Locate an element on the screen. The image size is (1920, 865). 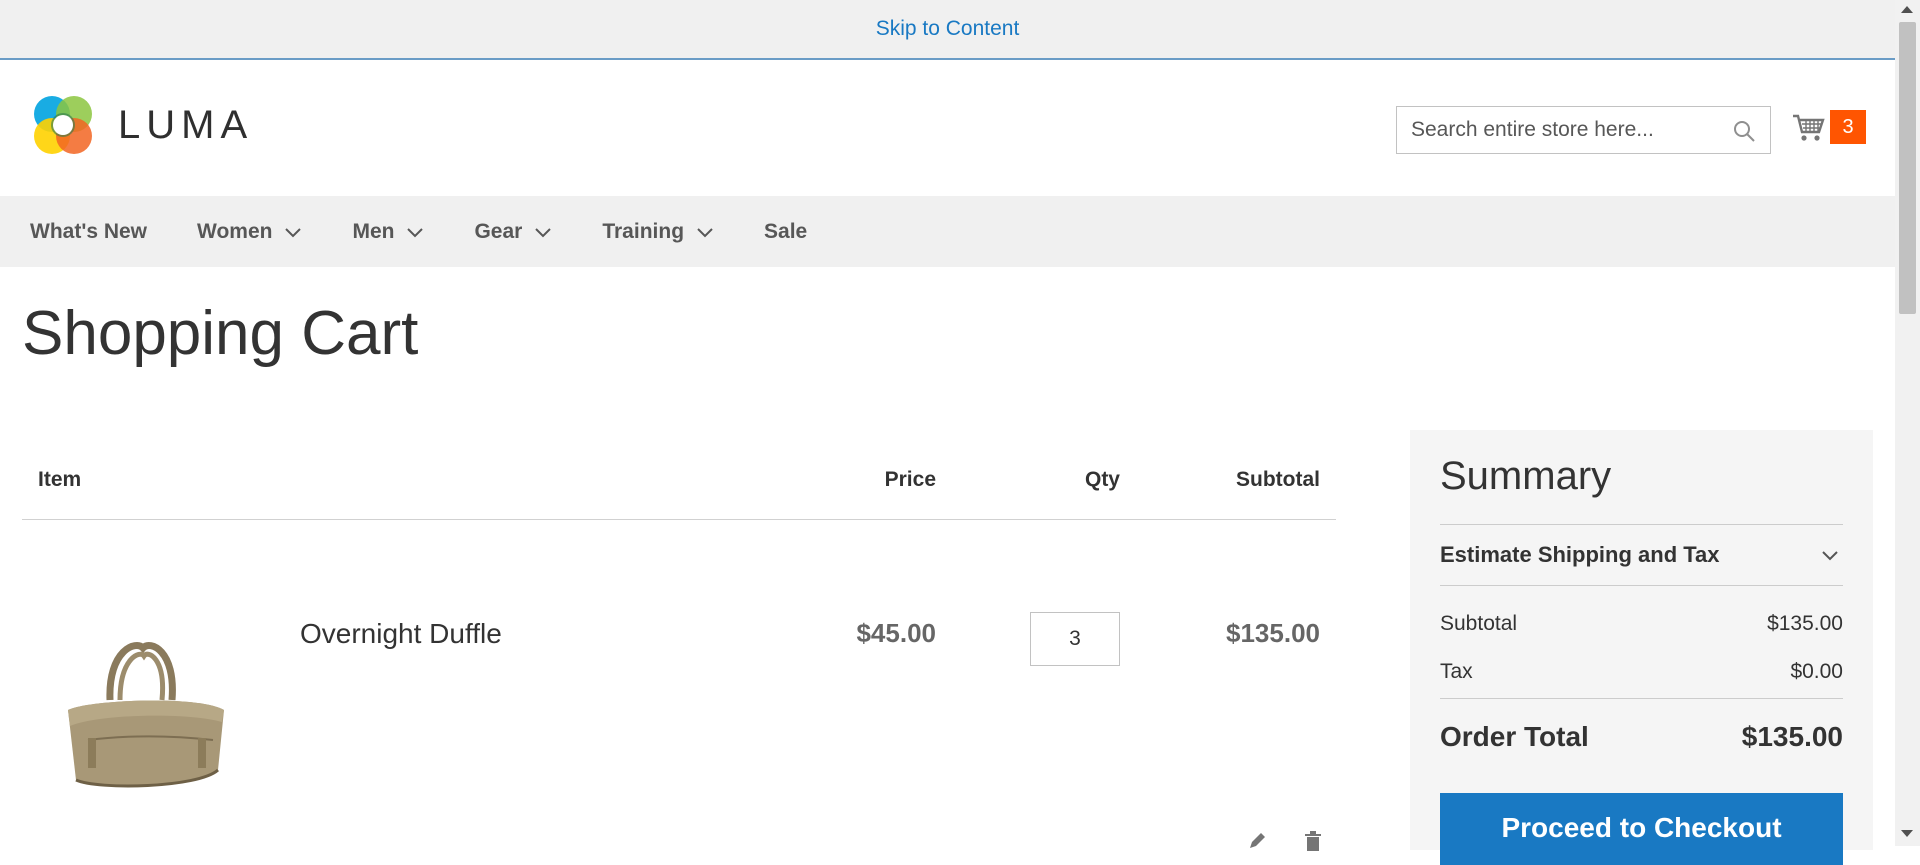
search-box is located at coordinates (1583, 130).